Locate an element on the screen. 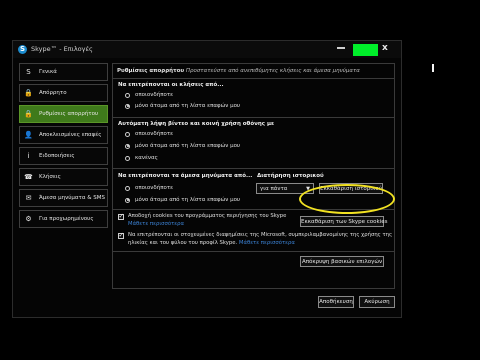 The height and width of the screenshot is (360, 480). sidebar-item-label: Απόρρητο is located at coordinates (53, 93).